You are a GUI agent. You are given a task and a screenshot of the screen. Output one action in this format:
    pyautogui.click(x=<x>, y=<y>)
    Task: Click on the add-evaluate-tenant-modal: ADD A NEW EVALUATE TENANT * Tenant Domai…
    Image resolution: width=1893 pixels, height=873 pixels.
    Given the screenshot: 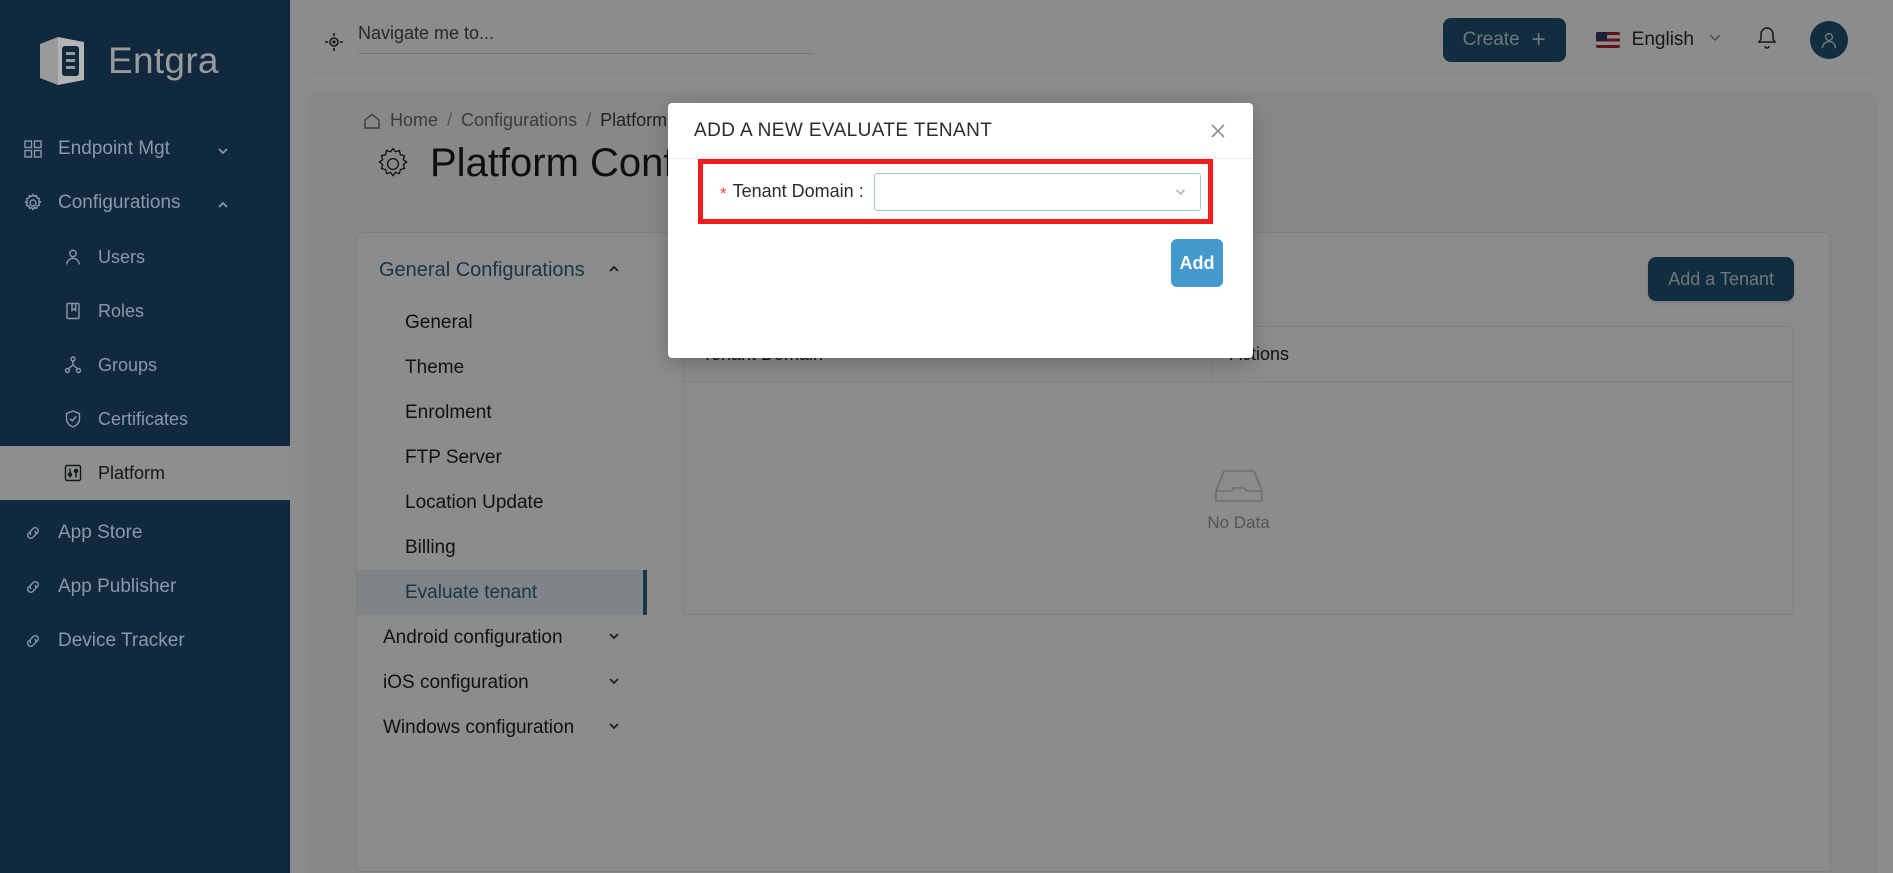 What is the action you would take?
    pyautogui.click(x=960, y=230)
    